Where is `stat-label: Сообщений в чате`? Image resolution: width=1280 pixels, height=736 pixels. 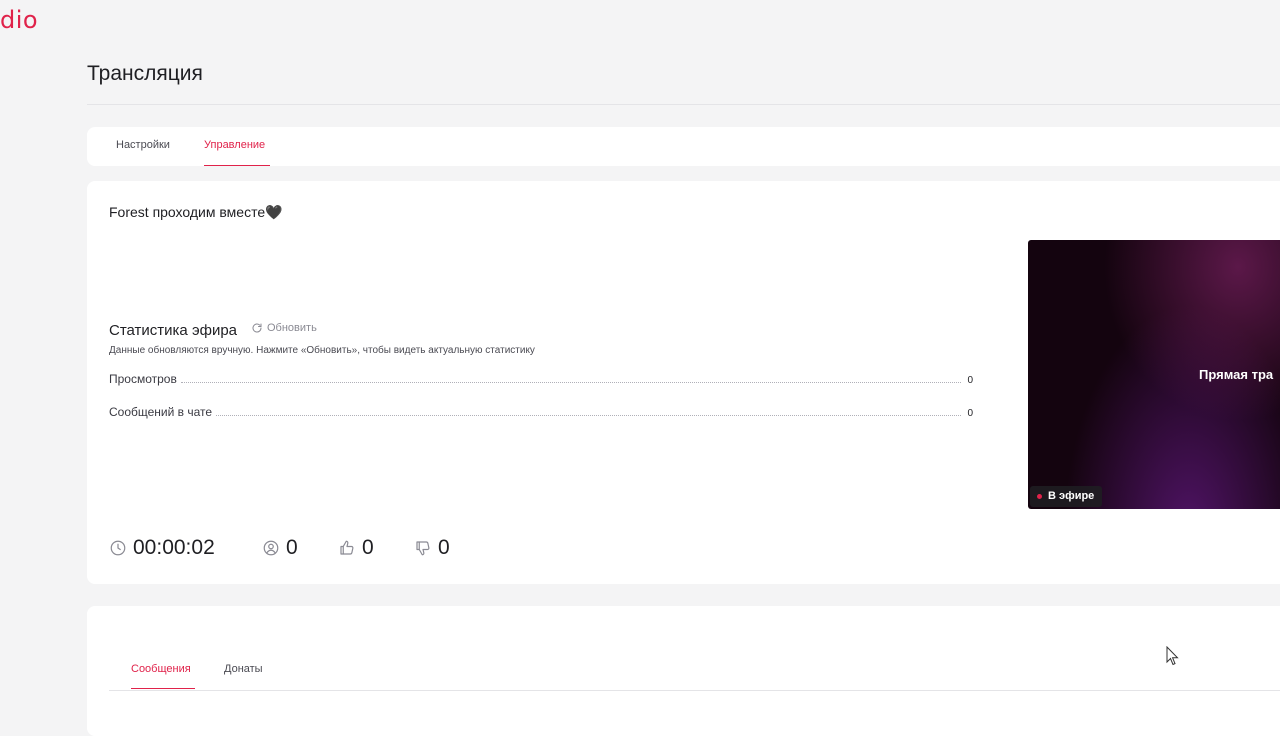
stat-label: Сообщений в чате is located at coordinates (161, 412).